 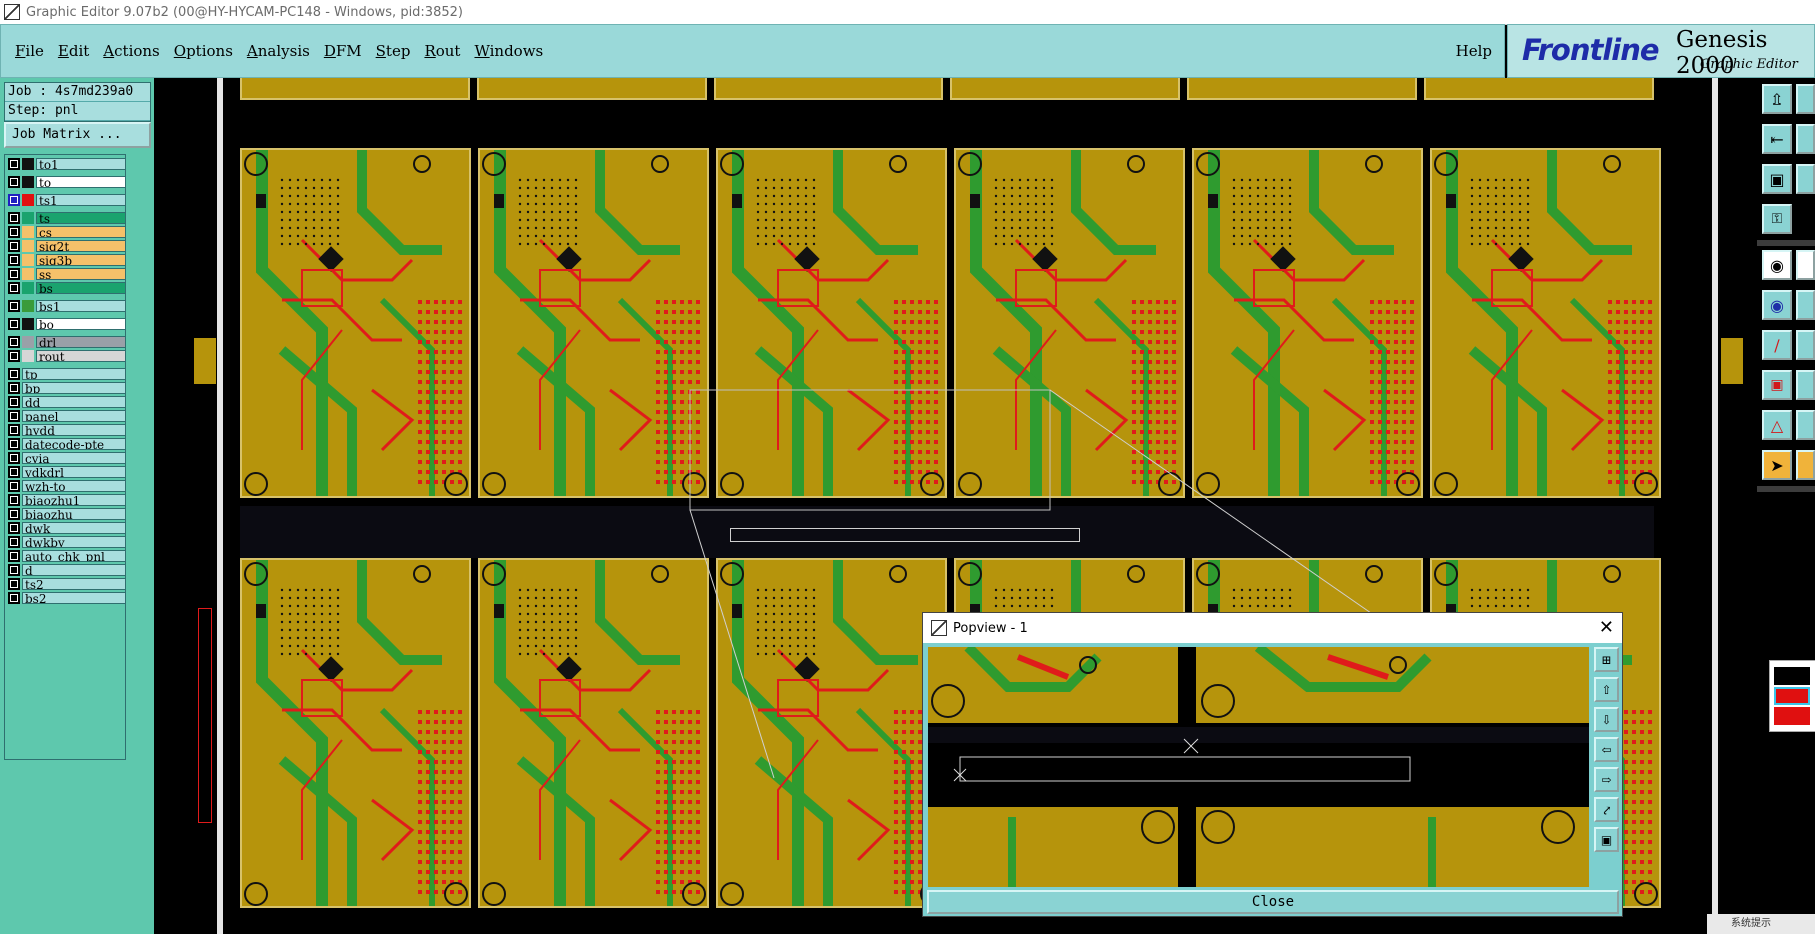 What do you see at coordinates (67, 260) in the screenshot?
I see `layer-row-sig3b: sig3b` at bounding box center [67, 260].